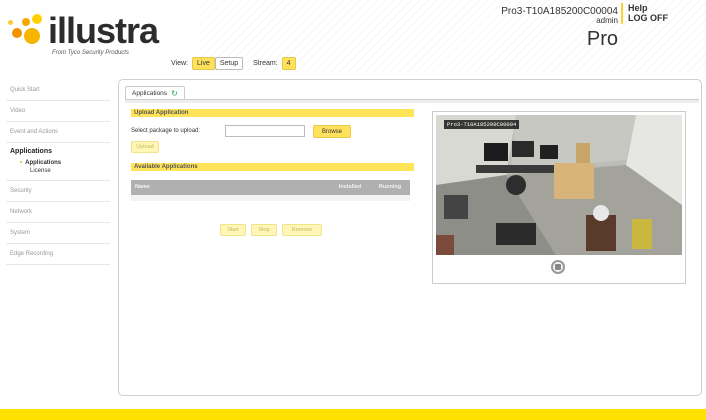  What do you see at coordinates (179, 63) in the screenshot?
I see `view-label: View:` at bounding box center [179, 63].